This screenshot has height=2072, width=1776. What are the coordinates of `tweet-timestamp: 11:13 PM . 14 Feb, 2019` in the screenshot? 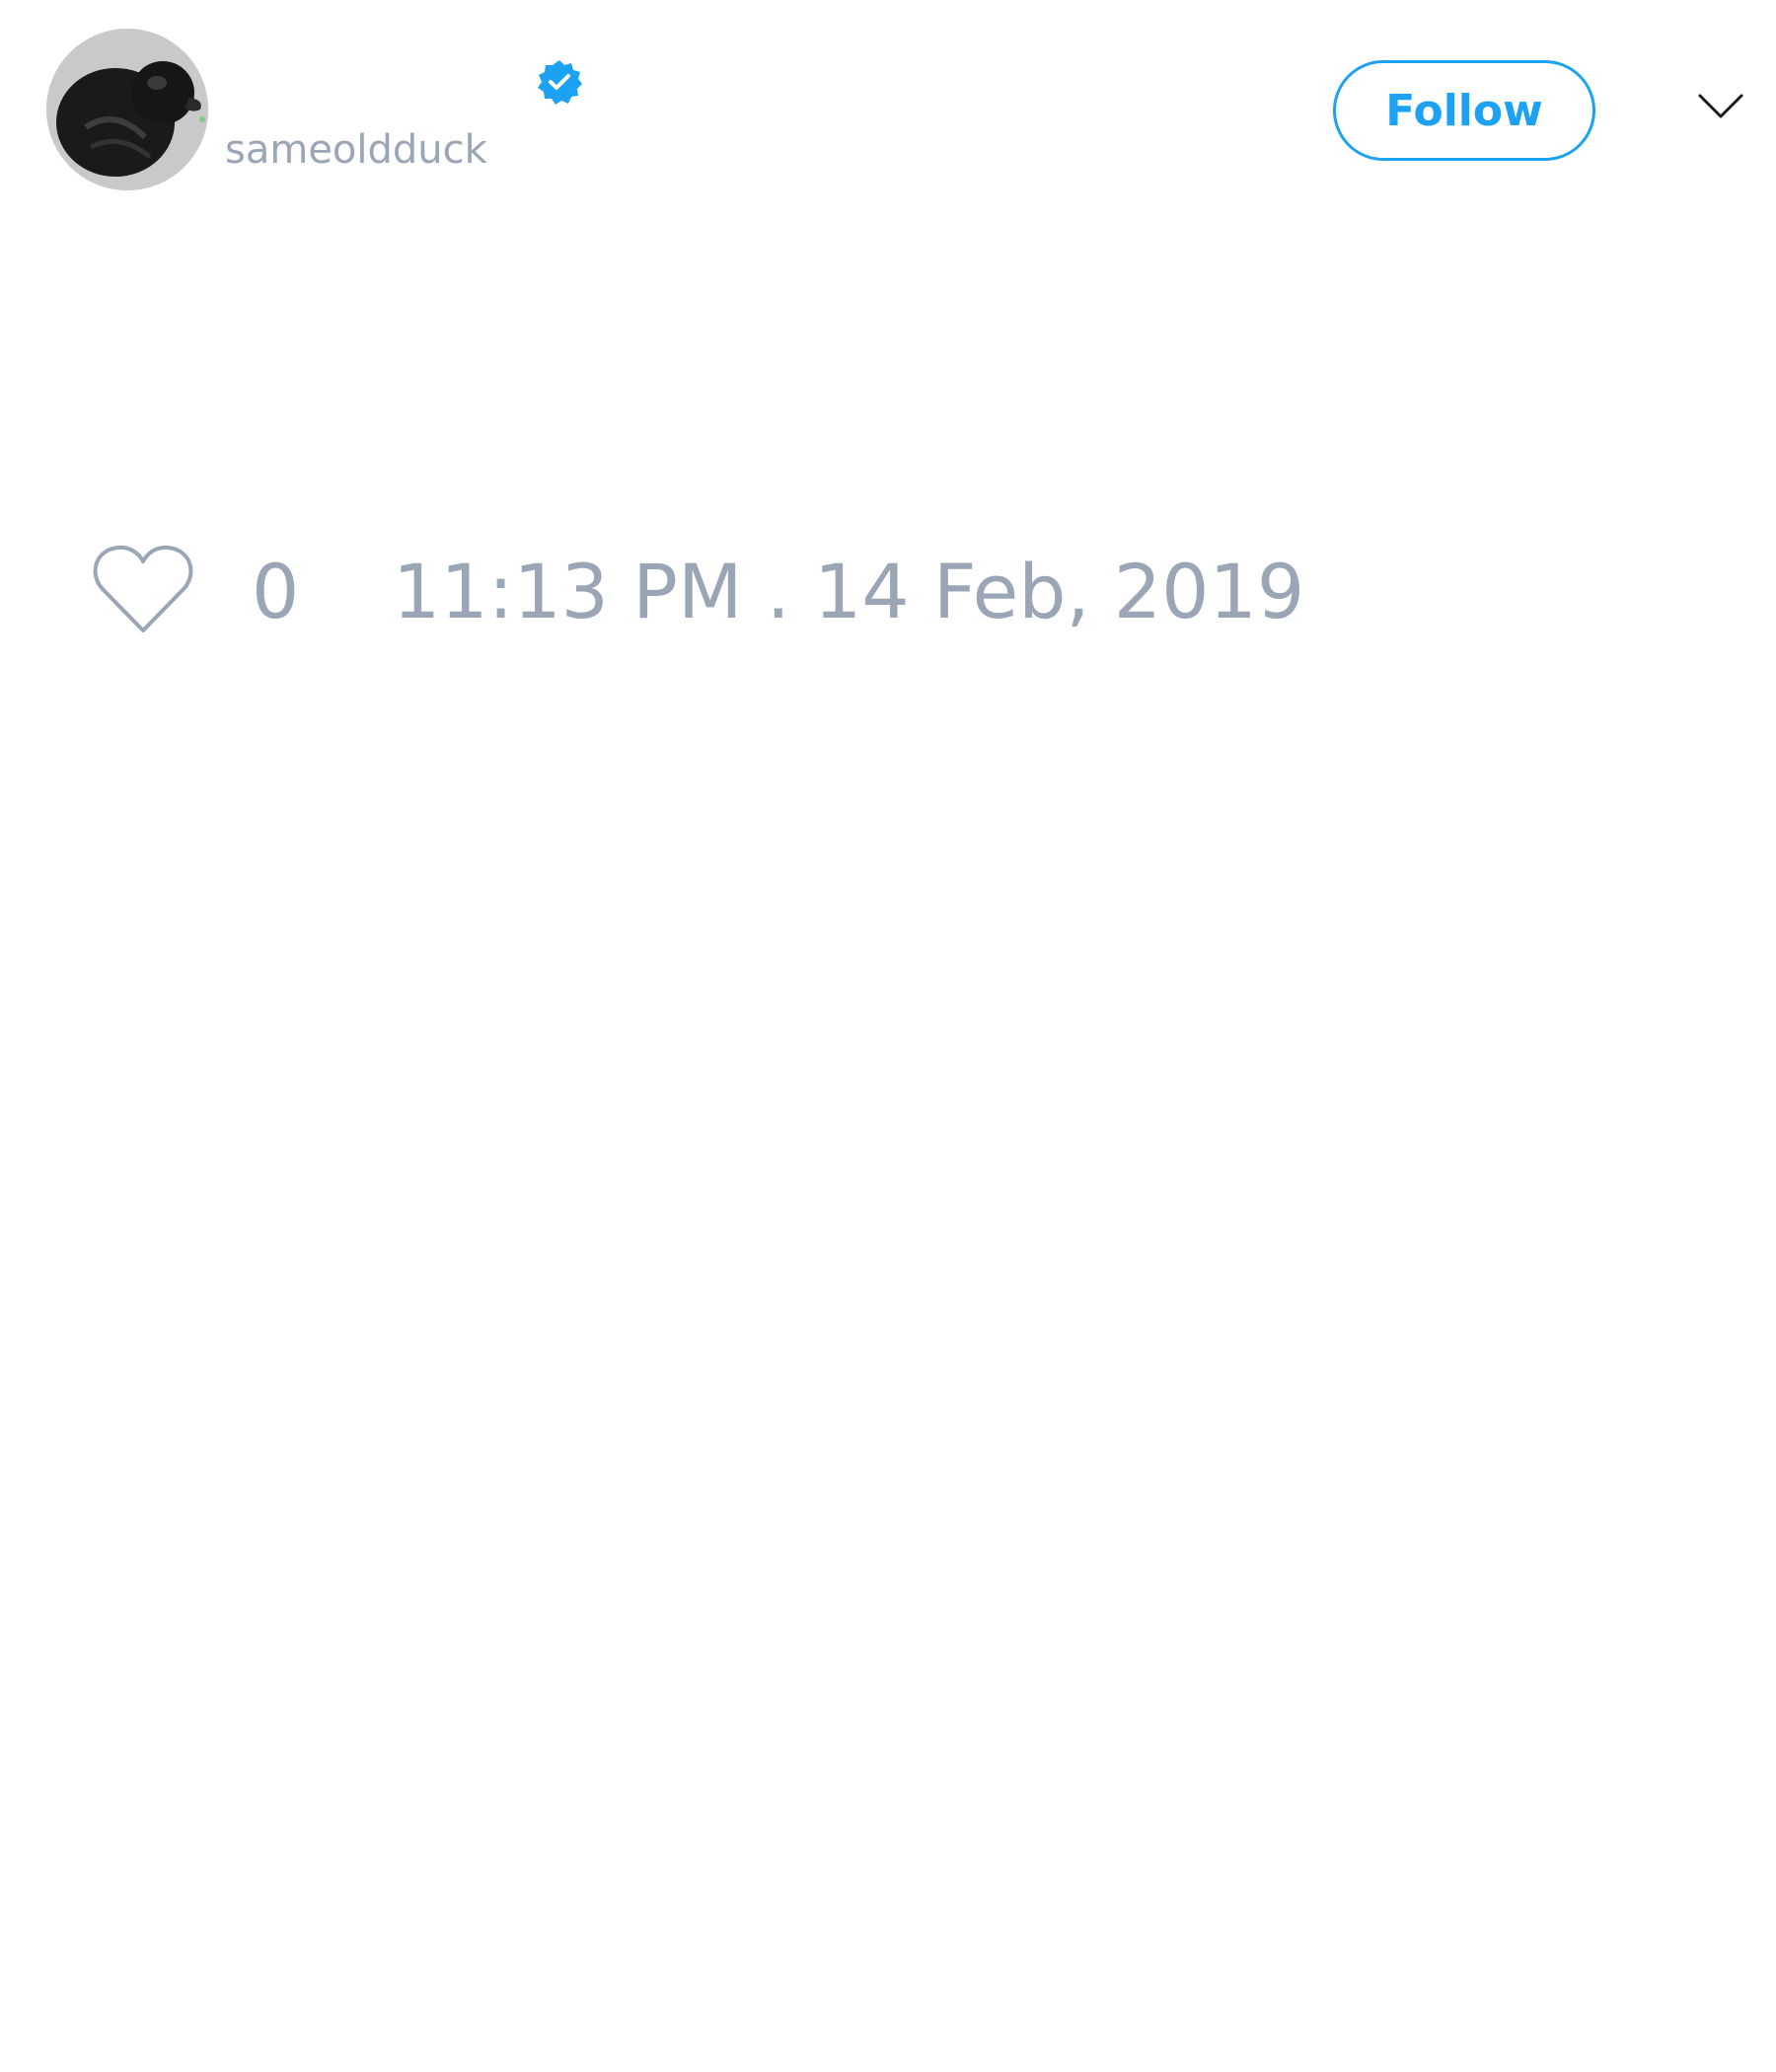 It's located at (849, 592).